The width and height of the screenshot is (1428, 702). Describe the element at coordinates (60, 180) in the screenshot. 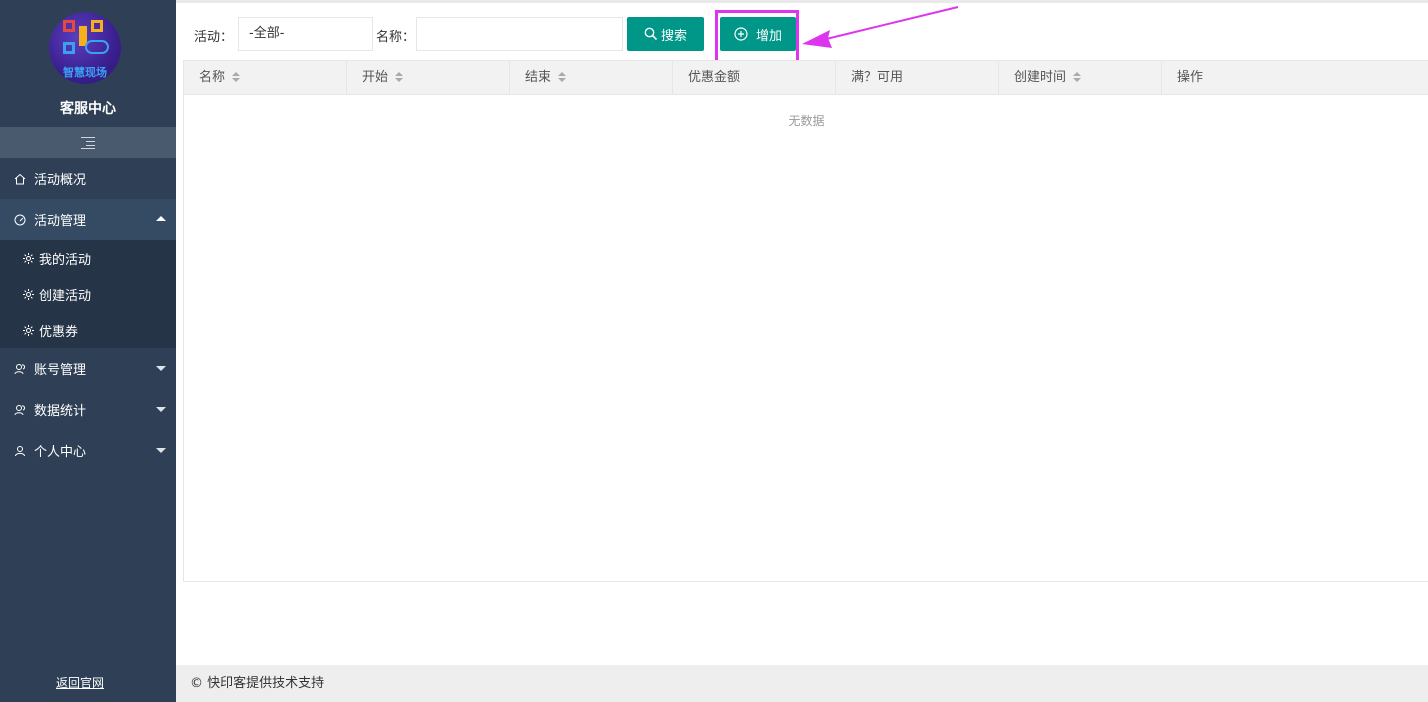

I see `sidebar-item-label: 活动概况` at that location.